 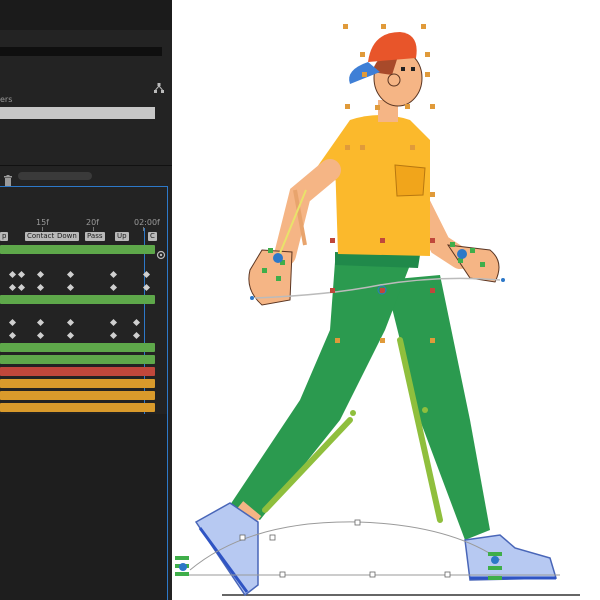 I want to click on marker-contact: Contact, so click(x=41, y=236).